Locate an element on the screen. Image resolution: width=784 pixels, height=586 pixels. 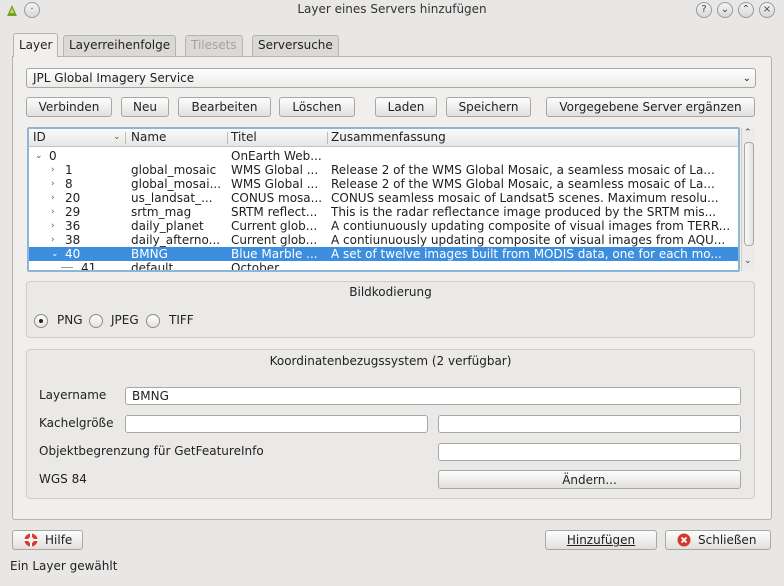
scroll-up-icon: ⌃ is located at coordinates (748, 133).